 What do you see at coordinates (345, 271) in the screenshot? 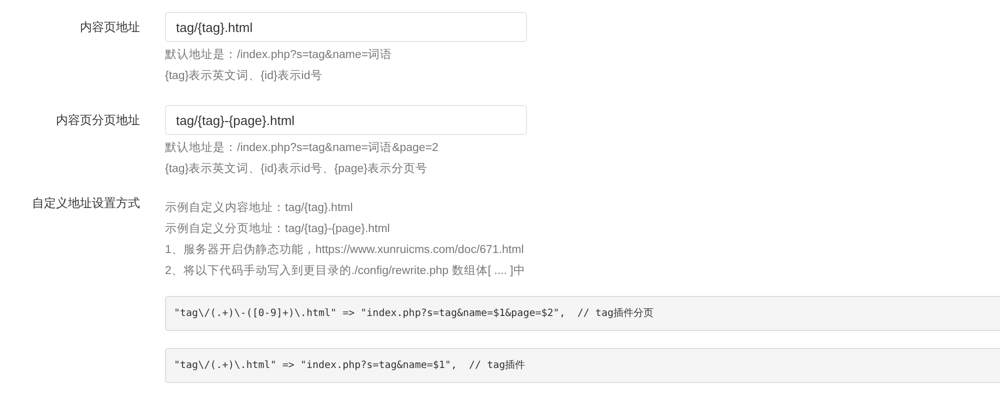
I see `help-text: 2、将以下代码手动写入到更目录的./config/rewrite.php 数组体[ .... ]中` at bounding box center [345, 271].